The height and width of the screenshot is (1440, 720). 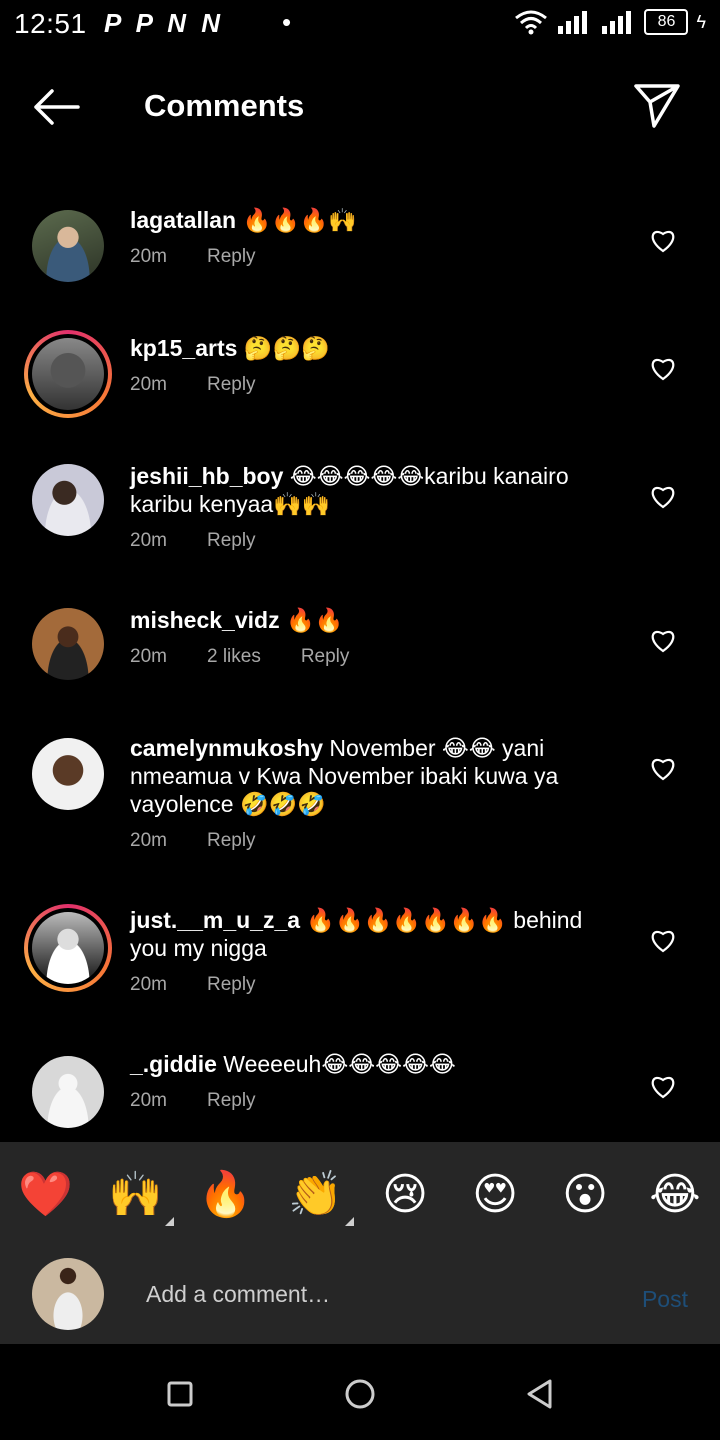 I want to click on comment-item: kp15_arts 🤔🤔🤔 20m Reply, so click(x=360, y=382).